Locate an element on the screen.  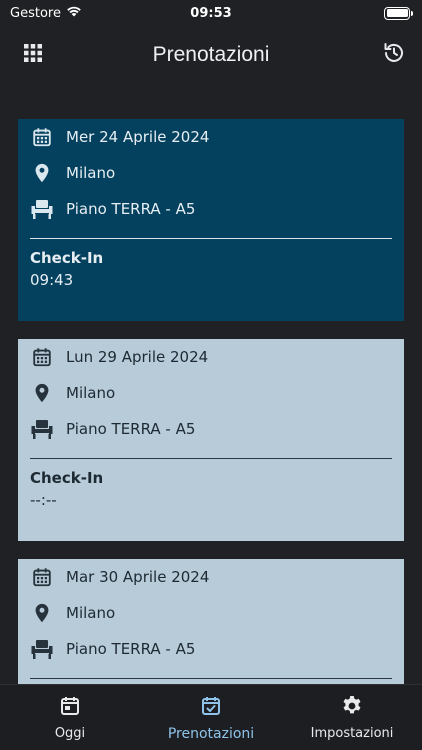
tab-bar: Oggi Prenotazioni Impostazioni is located at coordinates (211, 717).